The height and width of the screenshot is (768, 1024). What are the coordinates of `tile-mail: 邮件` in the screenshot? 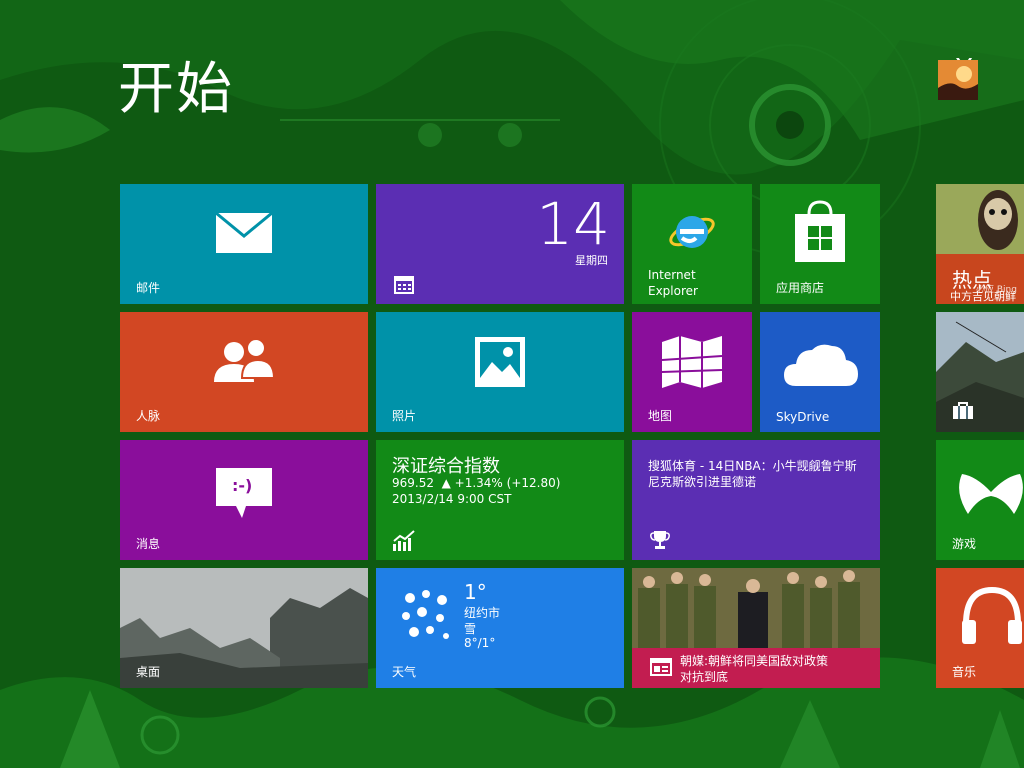 It's located at (244, 244).